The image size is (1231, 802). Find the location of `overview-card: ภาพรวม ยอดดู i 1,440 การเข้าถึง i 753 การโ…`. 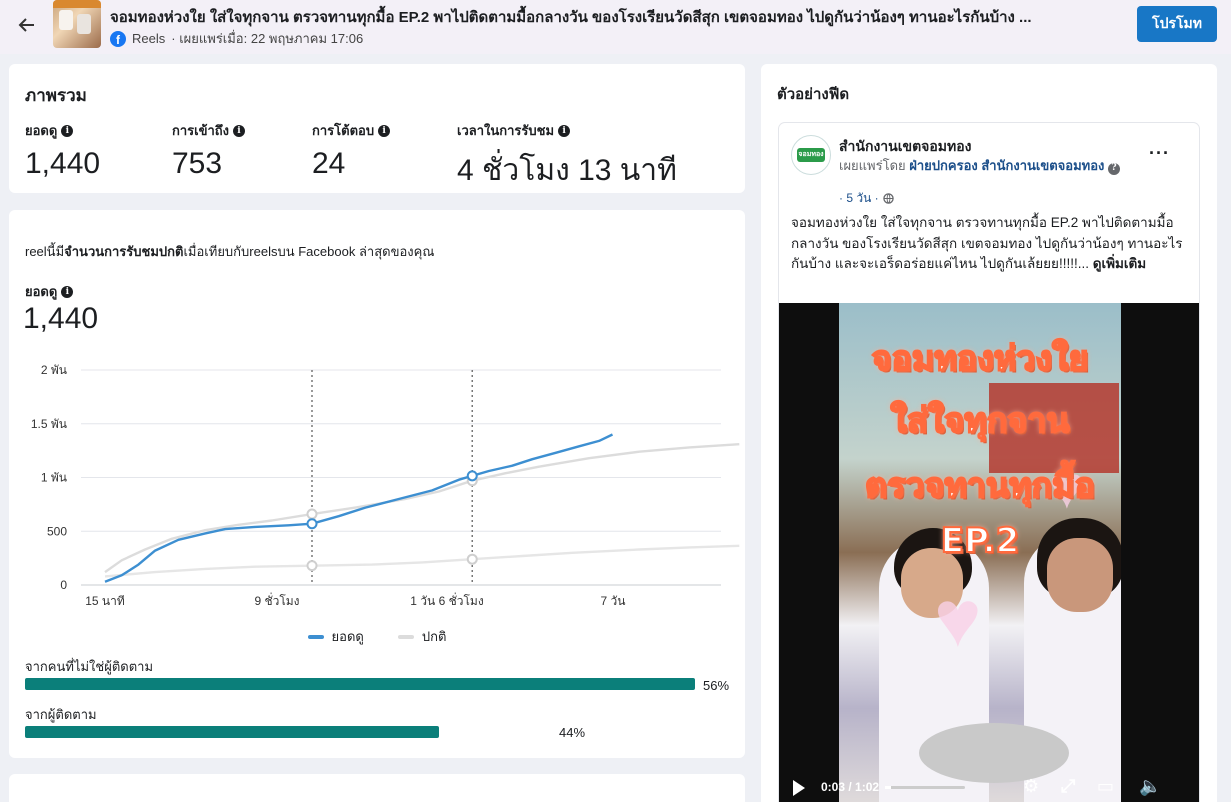

overview-card: ภาพรวม ยอดดู i 1,440 การเข้าถึง i 753 การโ… is located at coordinates (377, 128).